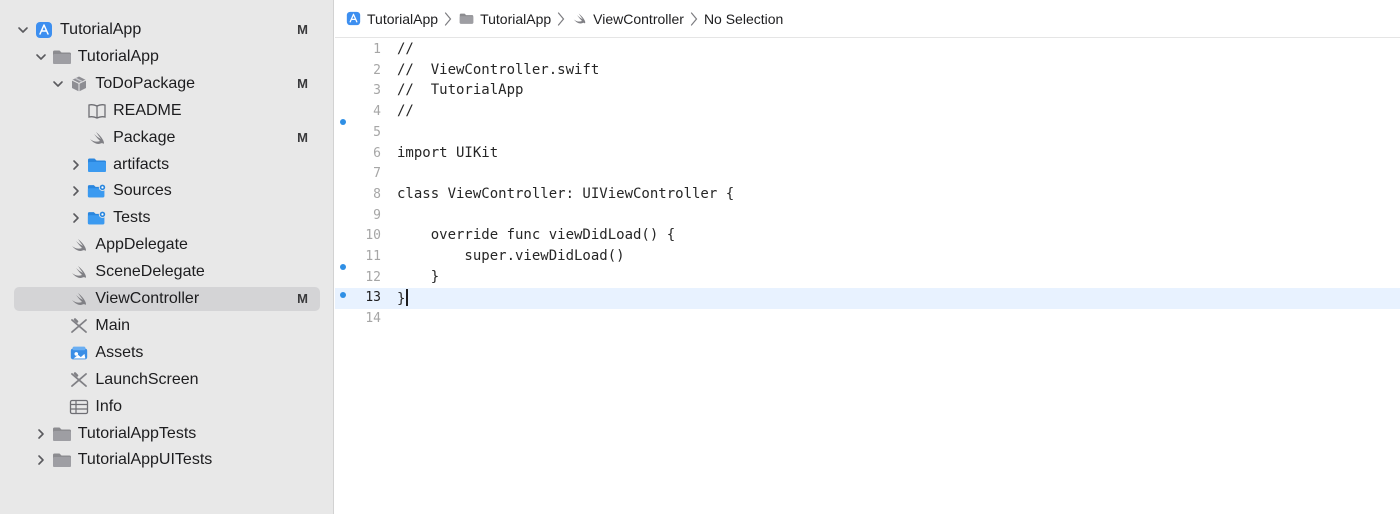 This screenshot has height=514, width=1400. What do you see at coordinates (867, 91) in the screenshot?
I see `code-line: 3 // TutorialApp` at bounding box center [867, 91].